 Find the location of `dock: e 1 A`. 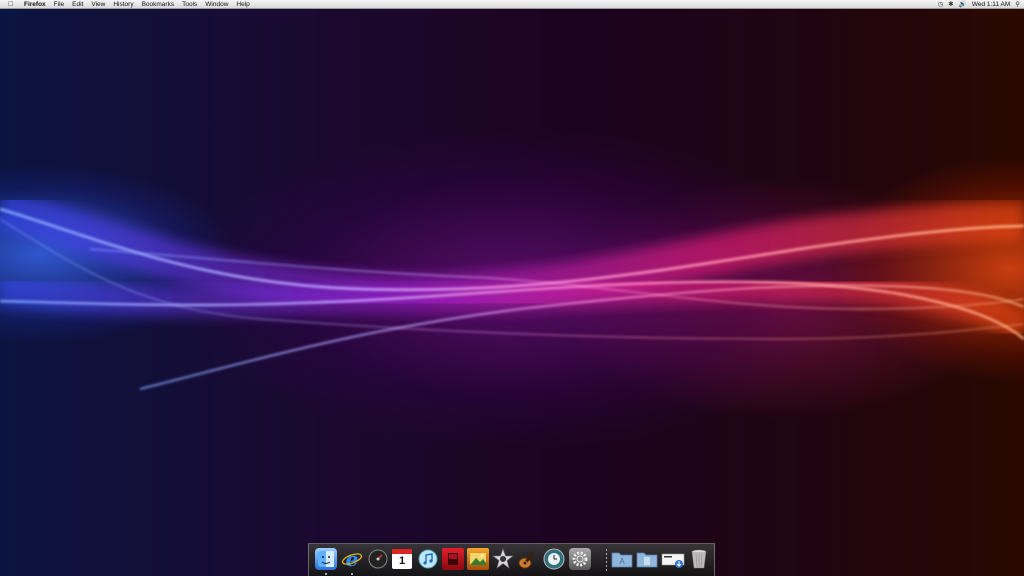

dock: e 1 A is located at coordinates (511, 559).